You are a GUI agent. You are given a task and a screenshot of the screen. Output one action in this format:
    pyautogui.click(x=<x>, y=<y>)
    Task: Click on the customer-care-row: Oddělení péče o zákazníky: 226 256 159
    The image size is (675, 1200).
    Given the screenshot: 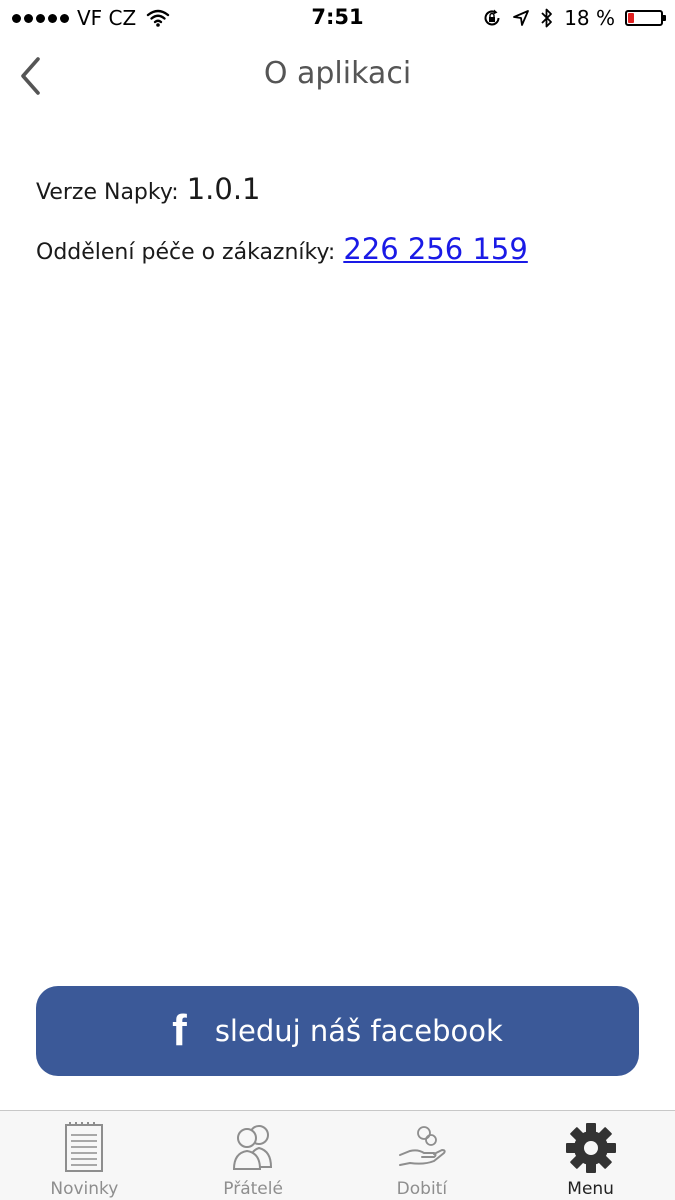 What is the action you would take?
    pyautogui.click(x=282, y=249)
    